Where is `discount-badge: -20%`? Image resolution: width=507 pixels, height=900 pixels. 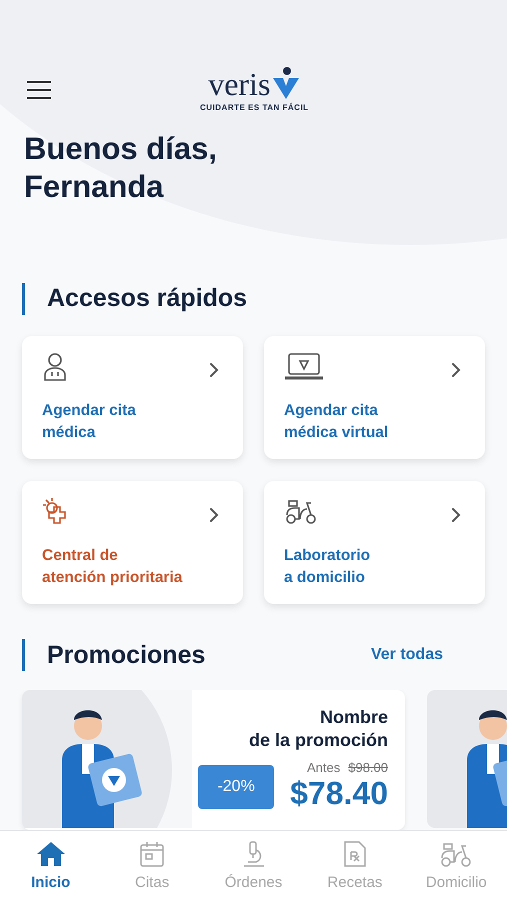 discount-badge: -20% is located at coordinates (236, 787).